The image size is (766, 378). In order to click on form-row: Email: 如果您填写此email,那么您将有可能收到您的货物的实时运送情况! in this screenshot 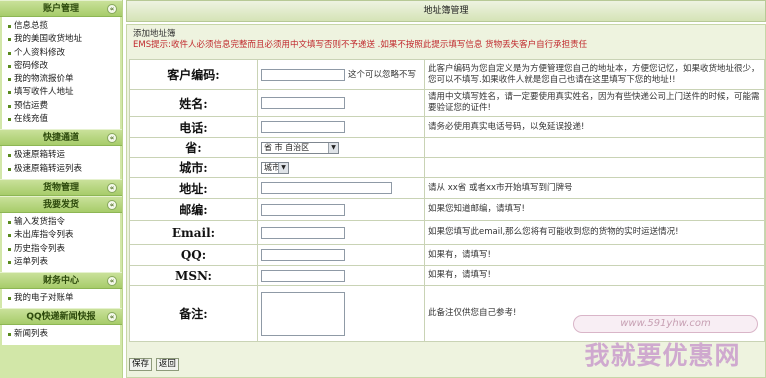, I will do `click(447, 232)`.